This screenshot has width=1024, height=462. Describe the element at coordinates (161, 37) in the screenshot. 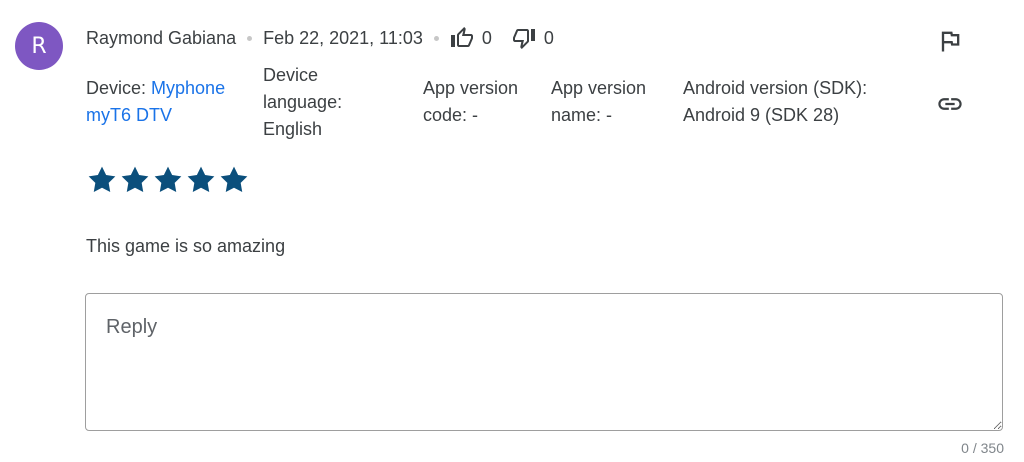

I see `author-name: Raymond Gabiana` at that location.